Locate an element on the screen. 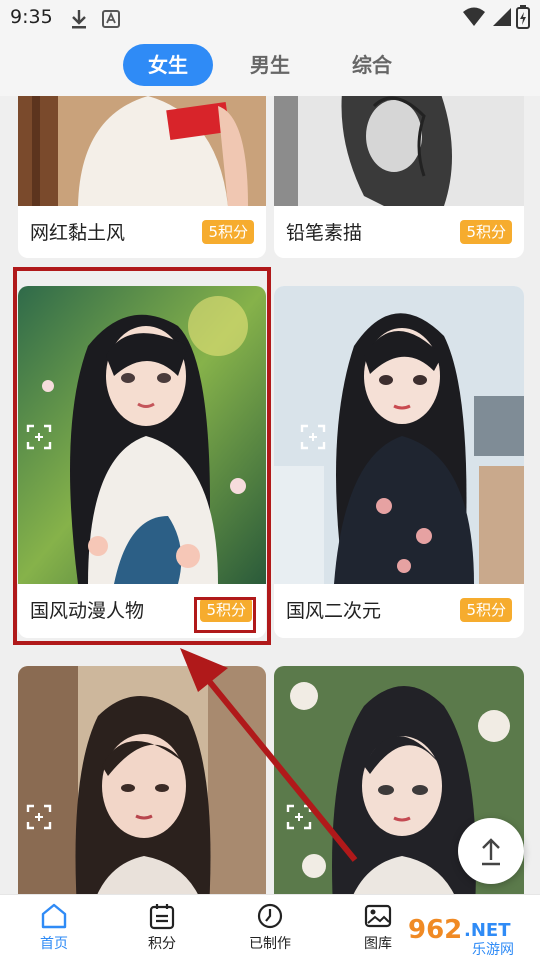 The height and width of the screenshot is (960, 540). nav-label: 首页 is located at coordinates (54, 944).